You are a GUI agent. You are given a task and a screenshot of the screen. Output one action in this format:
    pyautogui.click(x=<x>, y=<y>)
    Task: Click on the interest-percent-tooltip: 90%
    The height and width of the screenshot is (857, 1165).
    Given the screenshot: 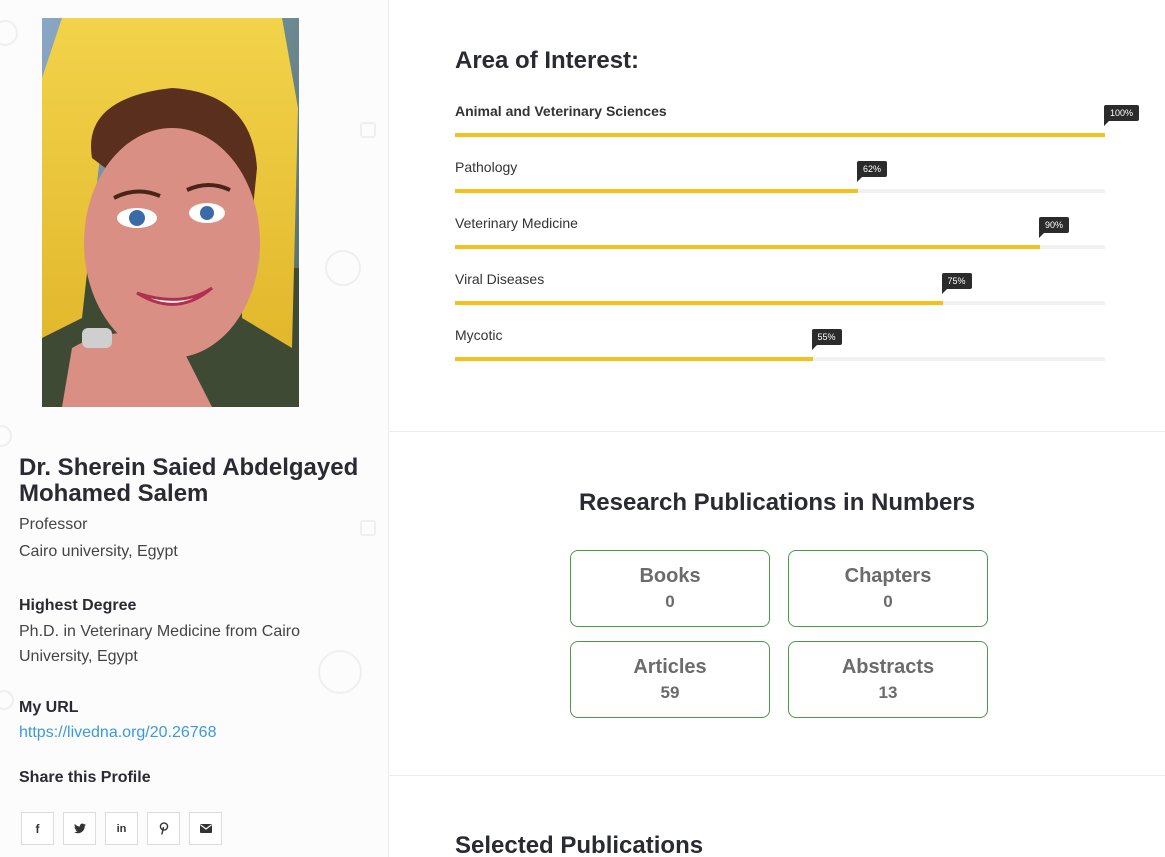 What is the action you would take?
    pyautogui.click(x=1054, y=227)
    